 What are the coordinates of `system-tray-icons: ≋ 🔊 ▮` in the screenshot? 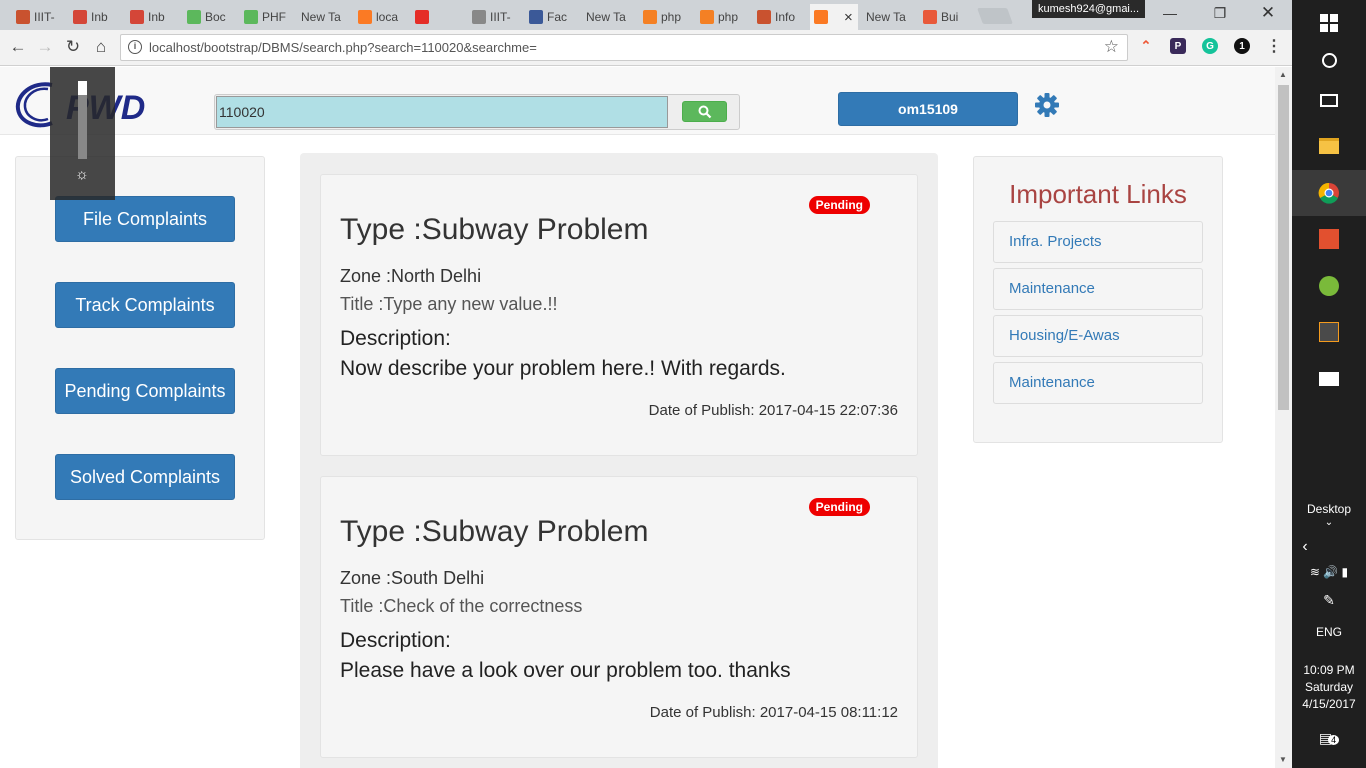 It's located at (1329, 572).